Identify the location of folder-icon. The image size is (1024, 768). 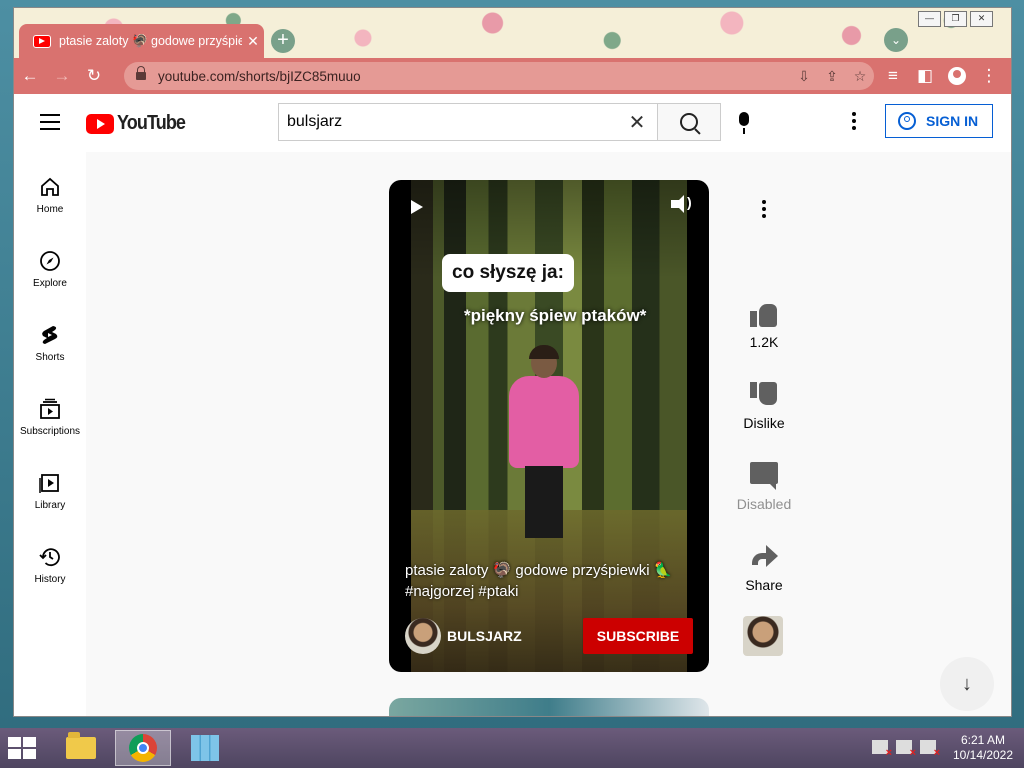
(81, 745).